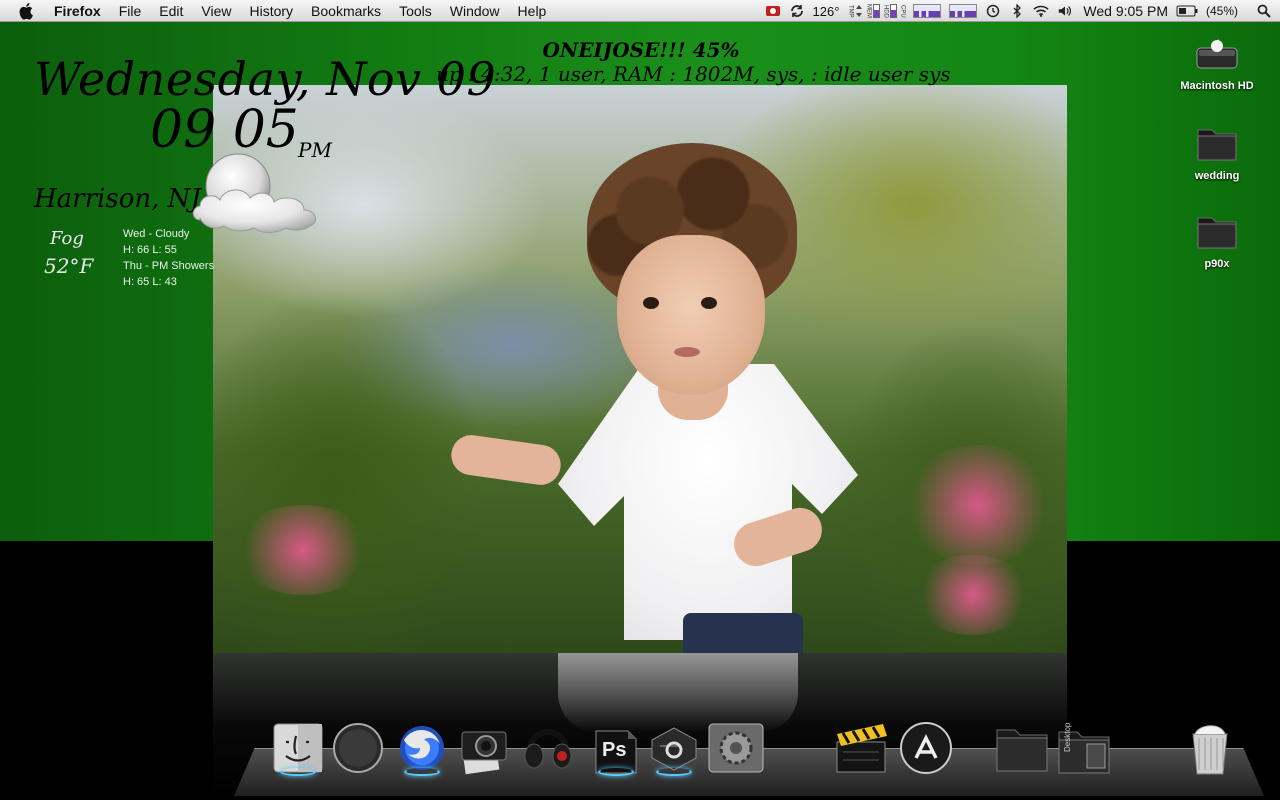 The height and width of the screenshot is (800, 1280). Describe the element at coordinates (885, 11) in the screenshot. I see `hdd-label: HDD` at that location.